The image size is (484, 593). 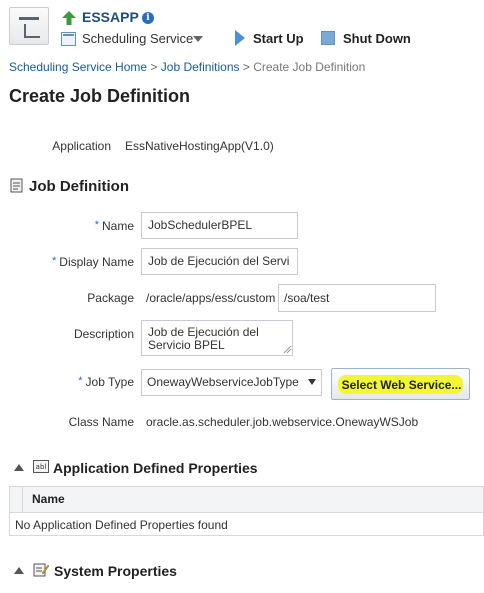 I want to click on dropdown-arrow-icon, so click(x=312, y=382).